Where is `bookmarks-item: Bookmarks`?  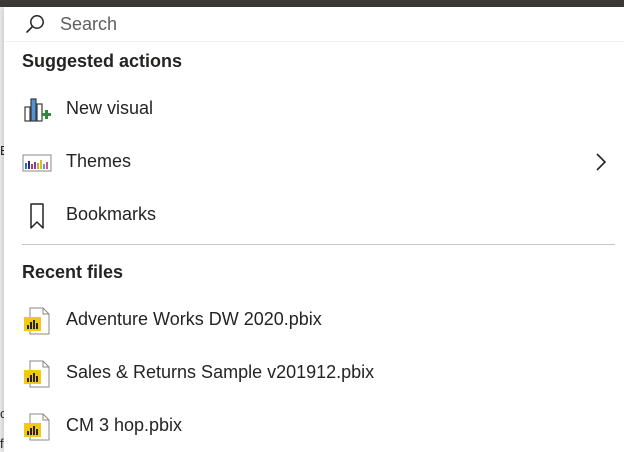 bookmarks-item: Bookmarks is located at coordinates (314, 215).